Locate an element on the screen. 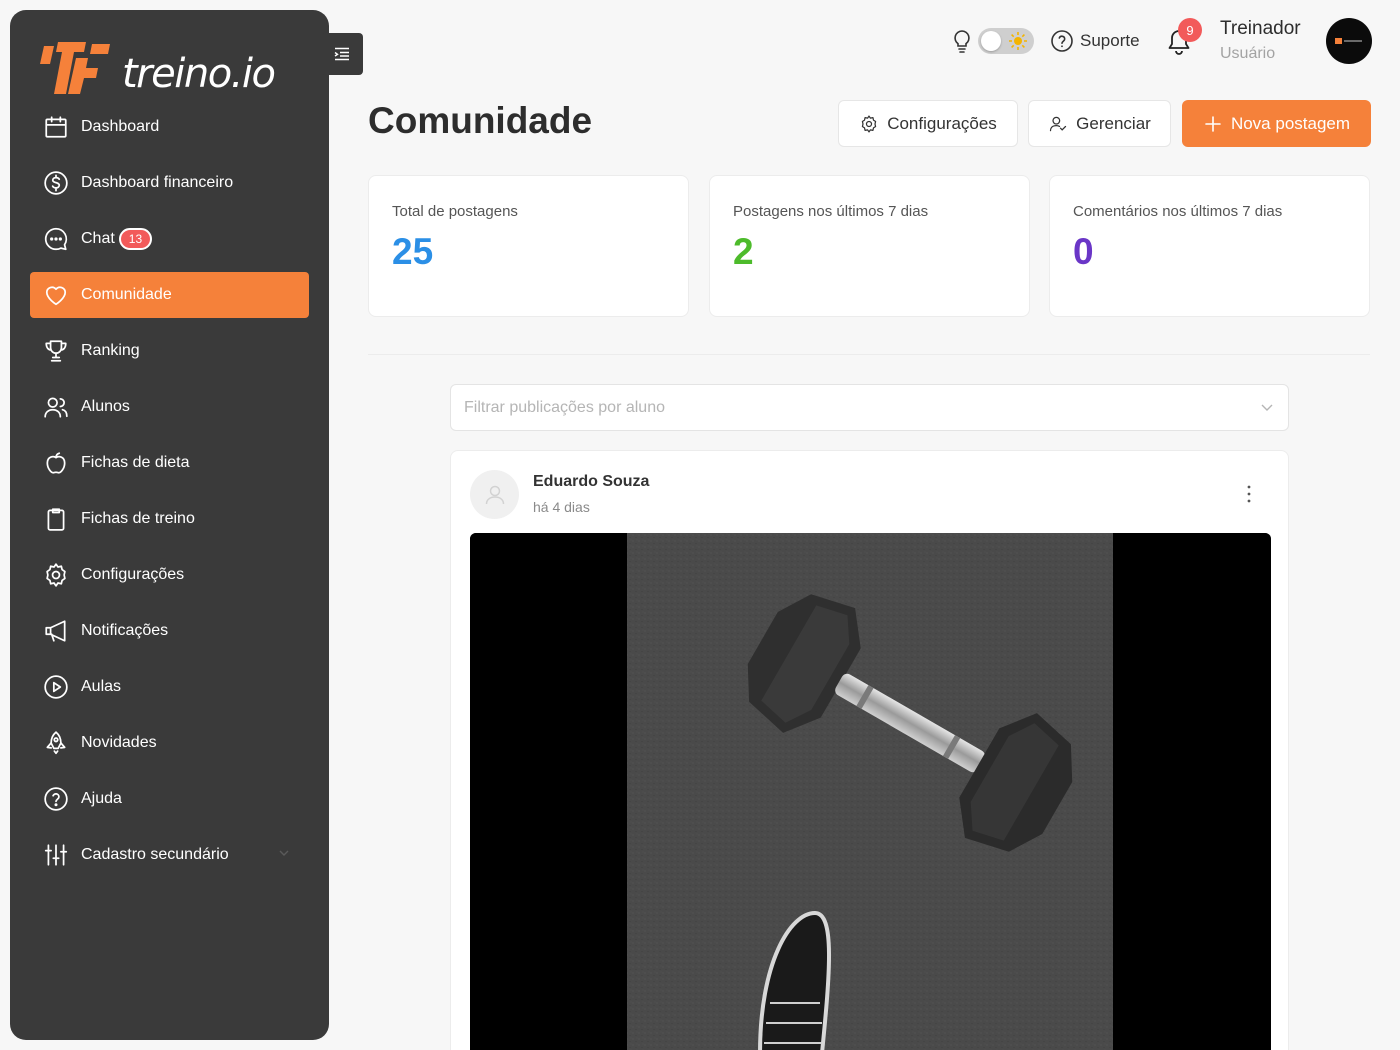  sidebar-item-classes: Aulas is located at coordinates (169, 687).